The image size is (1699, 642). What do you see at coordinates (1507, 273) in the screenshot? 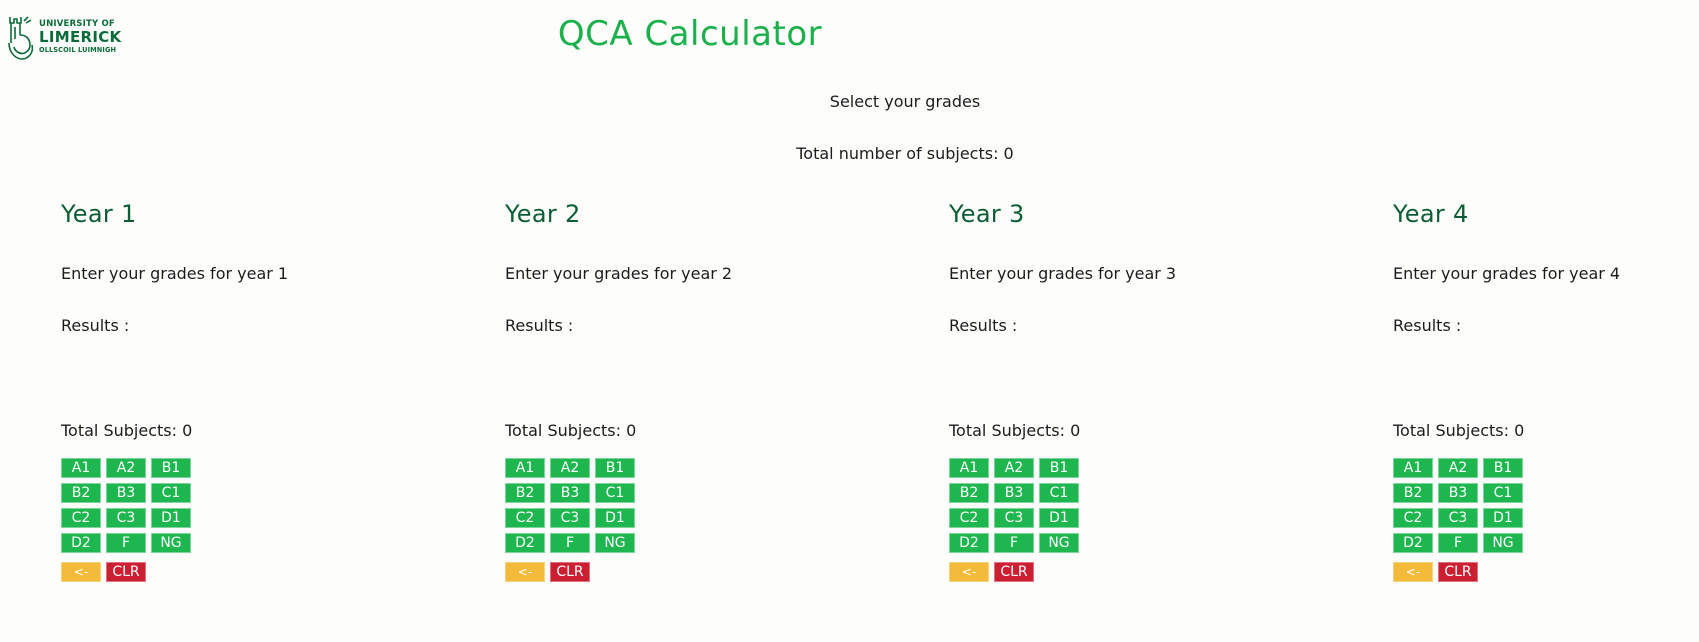
I see `year-instructions: Enter your grades for year 4` at bounding box center [1507, 273].